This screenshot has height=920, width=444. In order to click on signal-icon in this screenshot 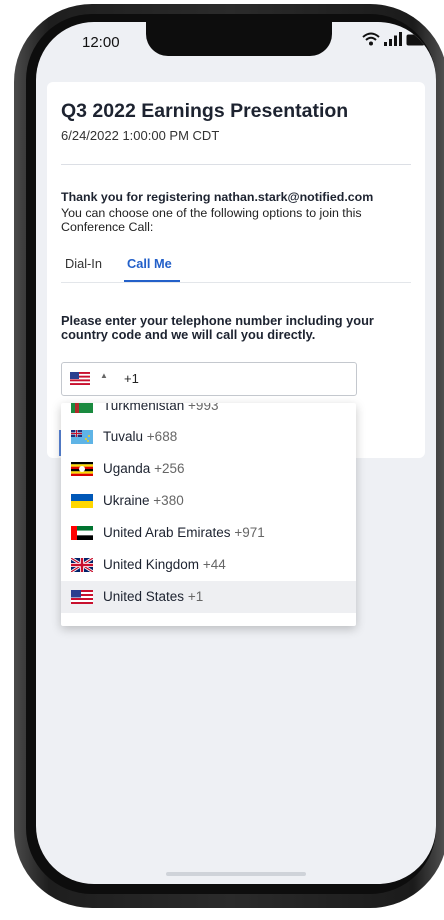, I will do `click(393, 39)`.